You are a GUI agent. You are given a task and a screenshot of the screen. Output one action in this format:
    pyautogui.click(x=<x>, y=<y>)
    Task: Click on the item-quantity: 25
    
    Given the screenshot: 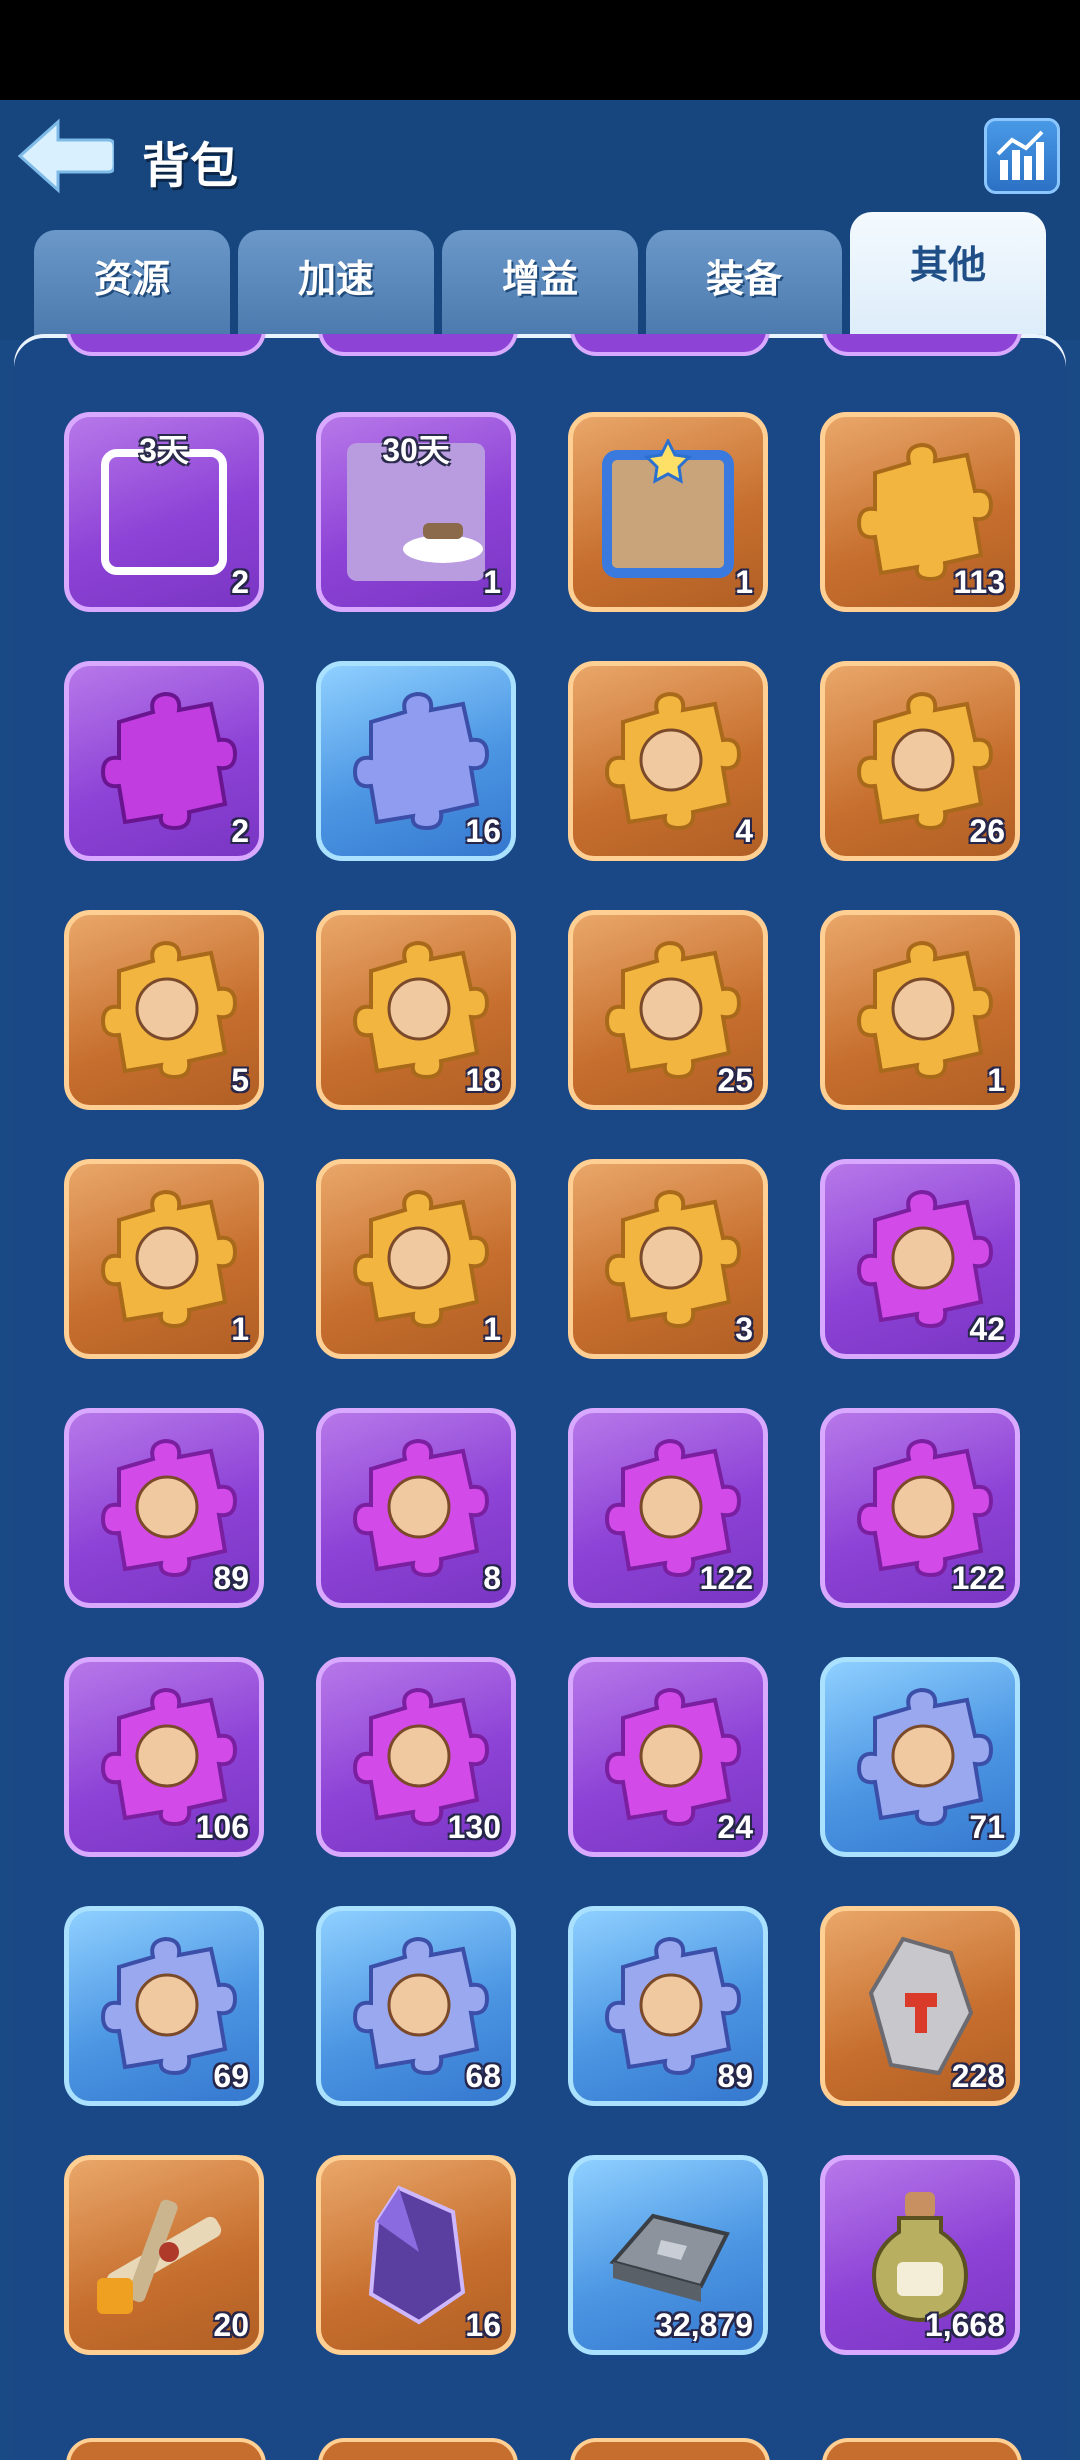 What is the action you would take?
    pyautogui.click(x=735, y=1080)
    